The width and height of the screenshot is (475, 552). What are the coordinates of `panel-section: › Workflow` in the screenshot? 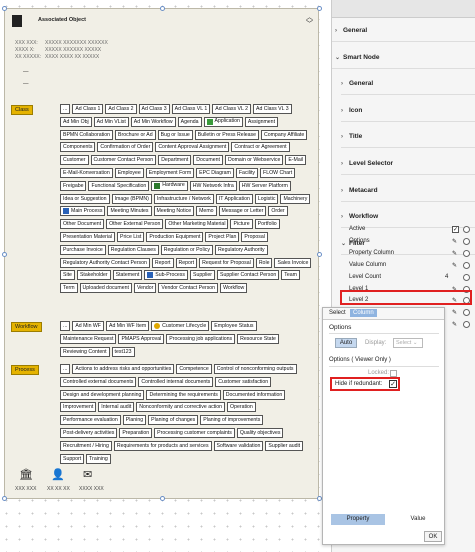 It's located at (359, 216).